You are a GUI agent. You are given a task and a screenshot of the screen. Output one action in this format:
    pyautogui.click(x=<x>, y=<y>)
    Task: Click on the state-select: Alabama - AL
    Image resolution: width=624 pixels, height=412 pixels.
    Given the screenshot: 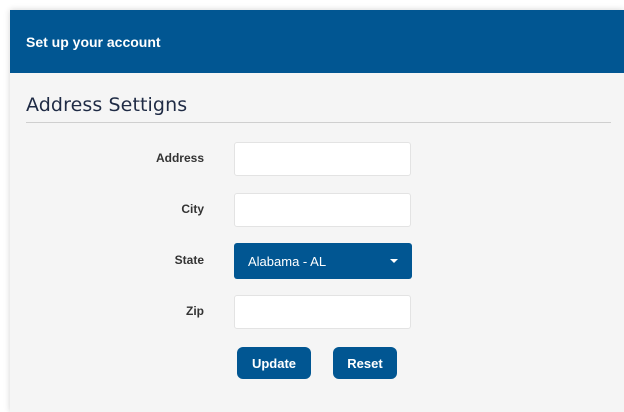 What is the action you would take?
    pyautogui.click(x=323, y=261)
    